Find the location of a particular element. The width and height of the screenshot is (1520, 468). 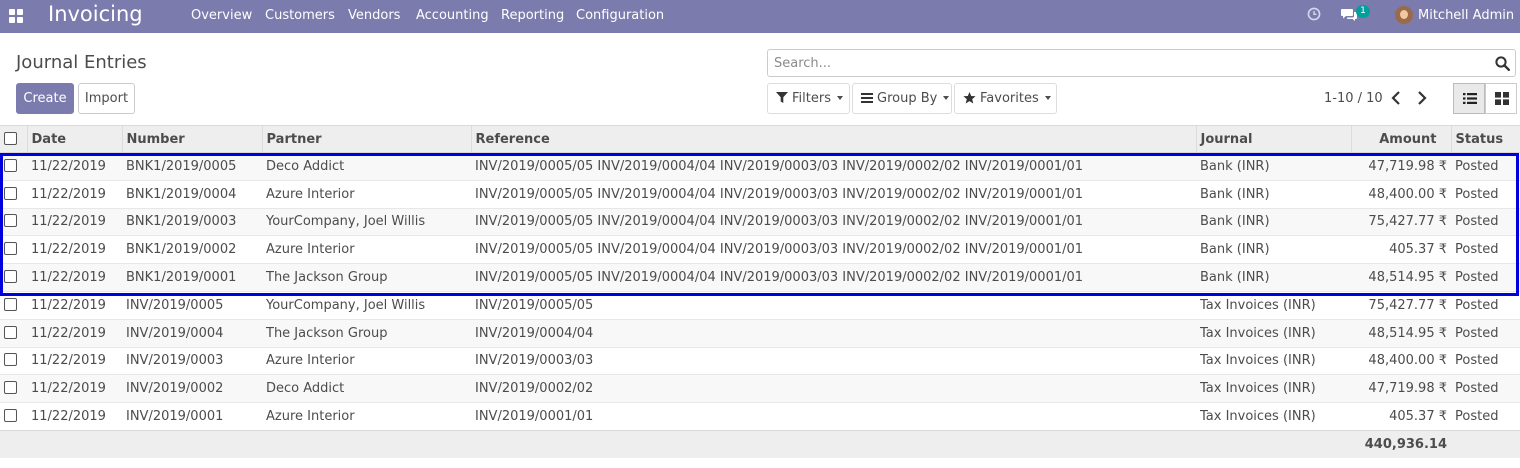

app-title: Invoicing is located at coordinates (95, 14).